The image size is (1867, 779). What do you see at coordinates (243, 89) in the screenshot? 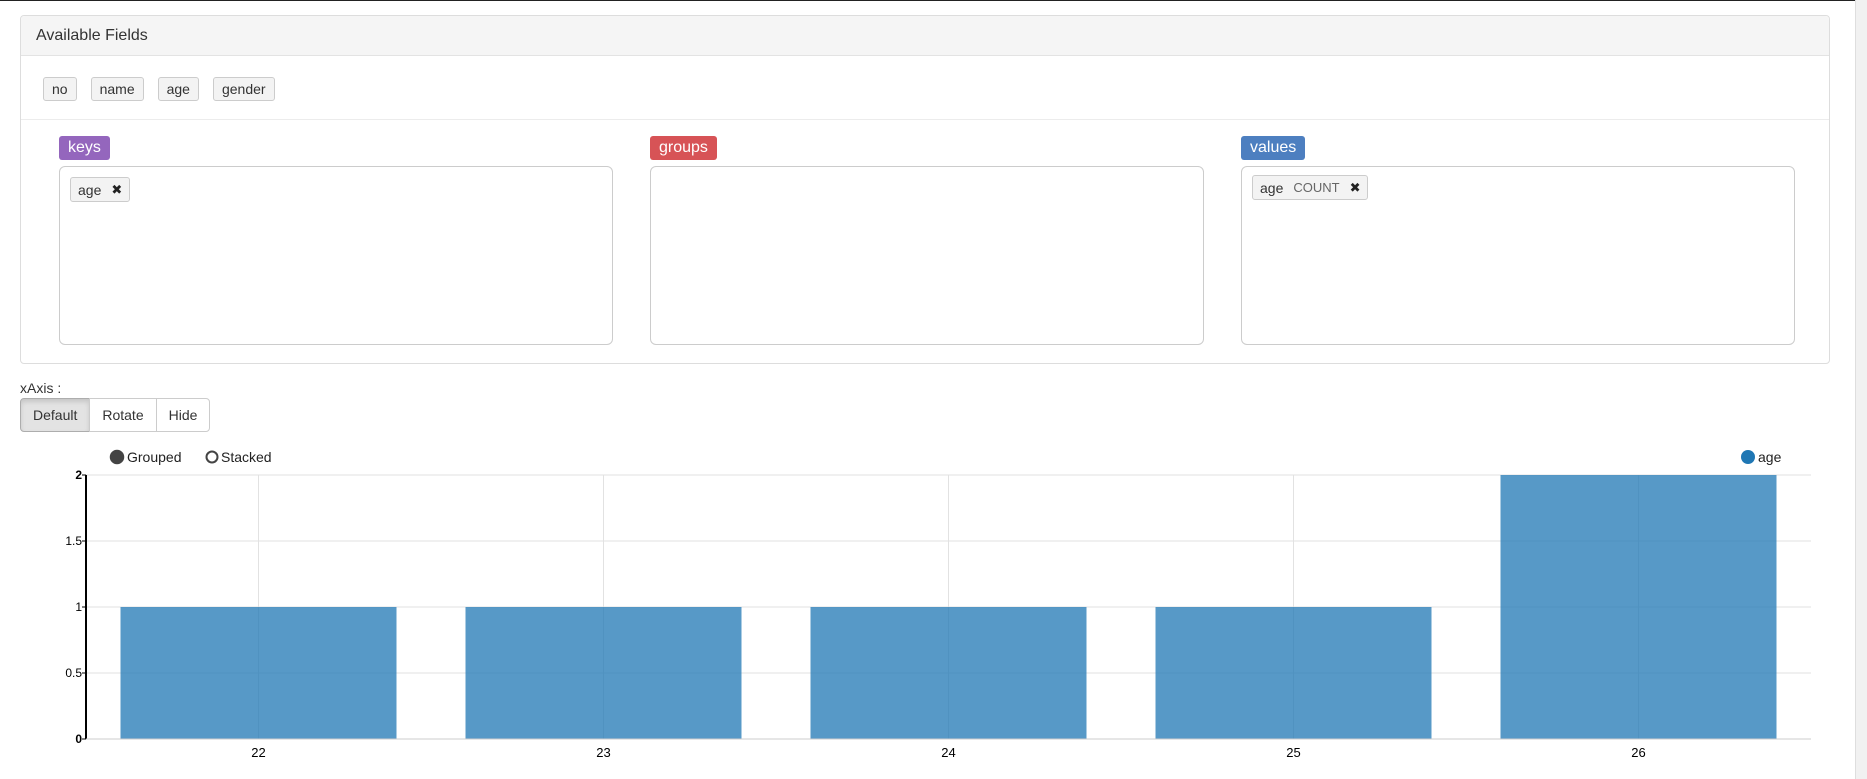
I see `field-chip-gender: gender` at bounding box center [243, 89].